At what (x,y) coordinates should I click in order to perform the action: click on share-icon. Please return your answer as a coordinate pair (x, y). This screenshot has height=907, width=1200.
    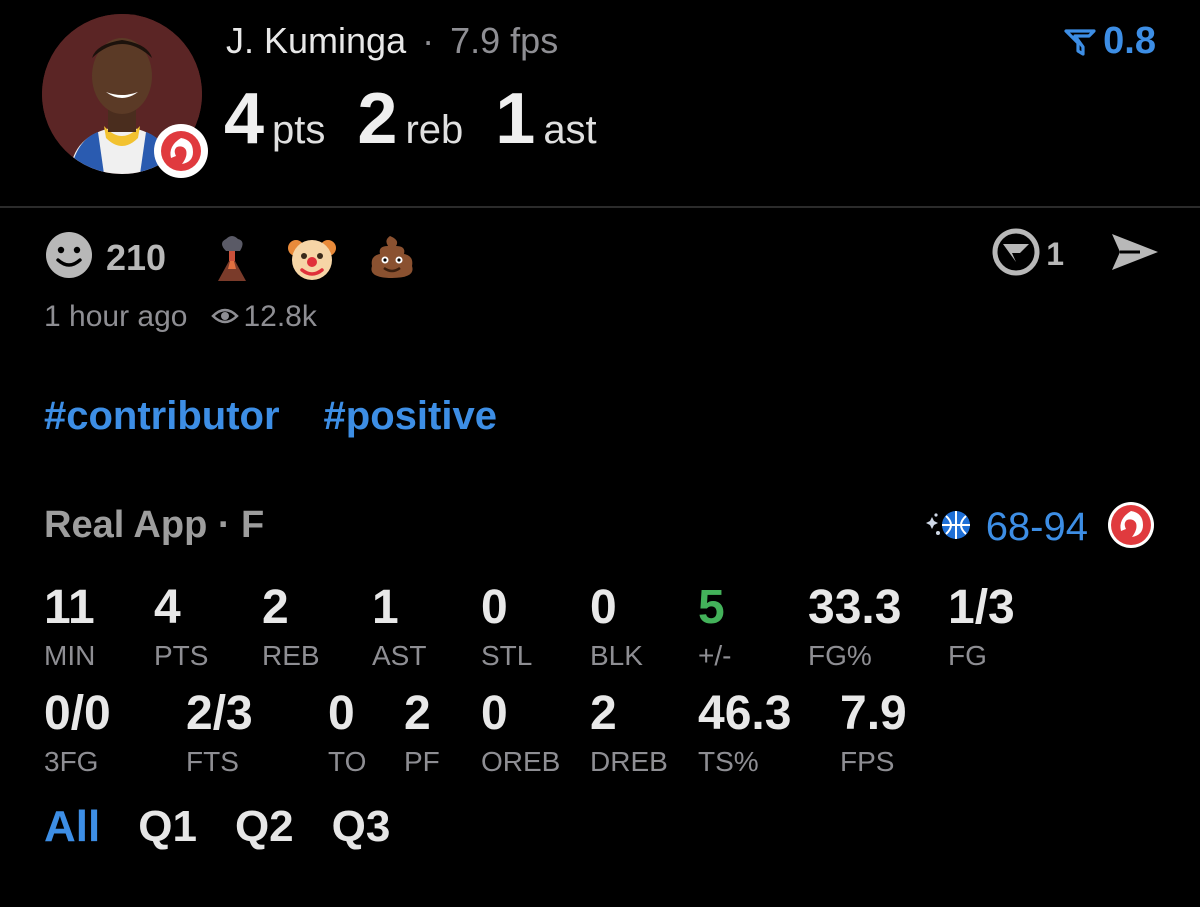
    Looking at the image, I should click on (1135, 254).